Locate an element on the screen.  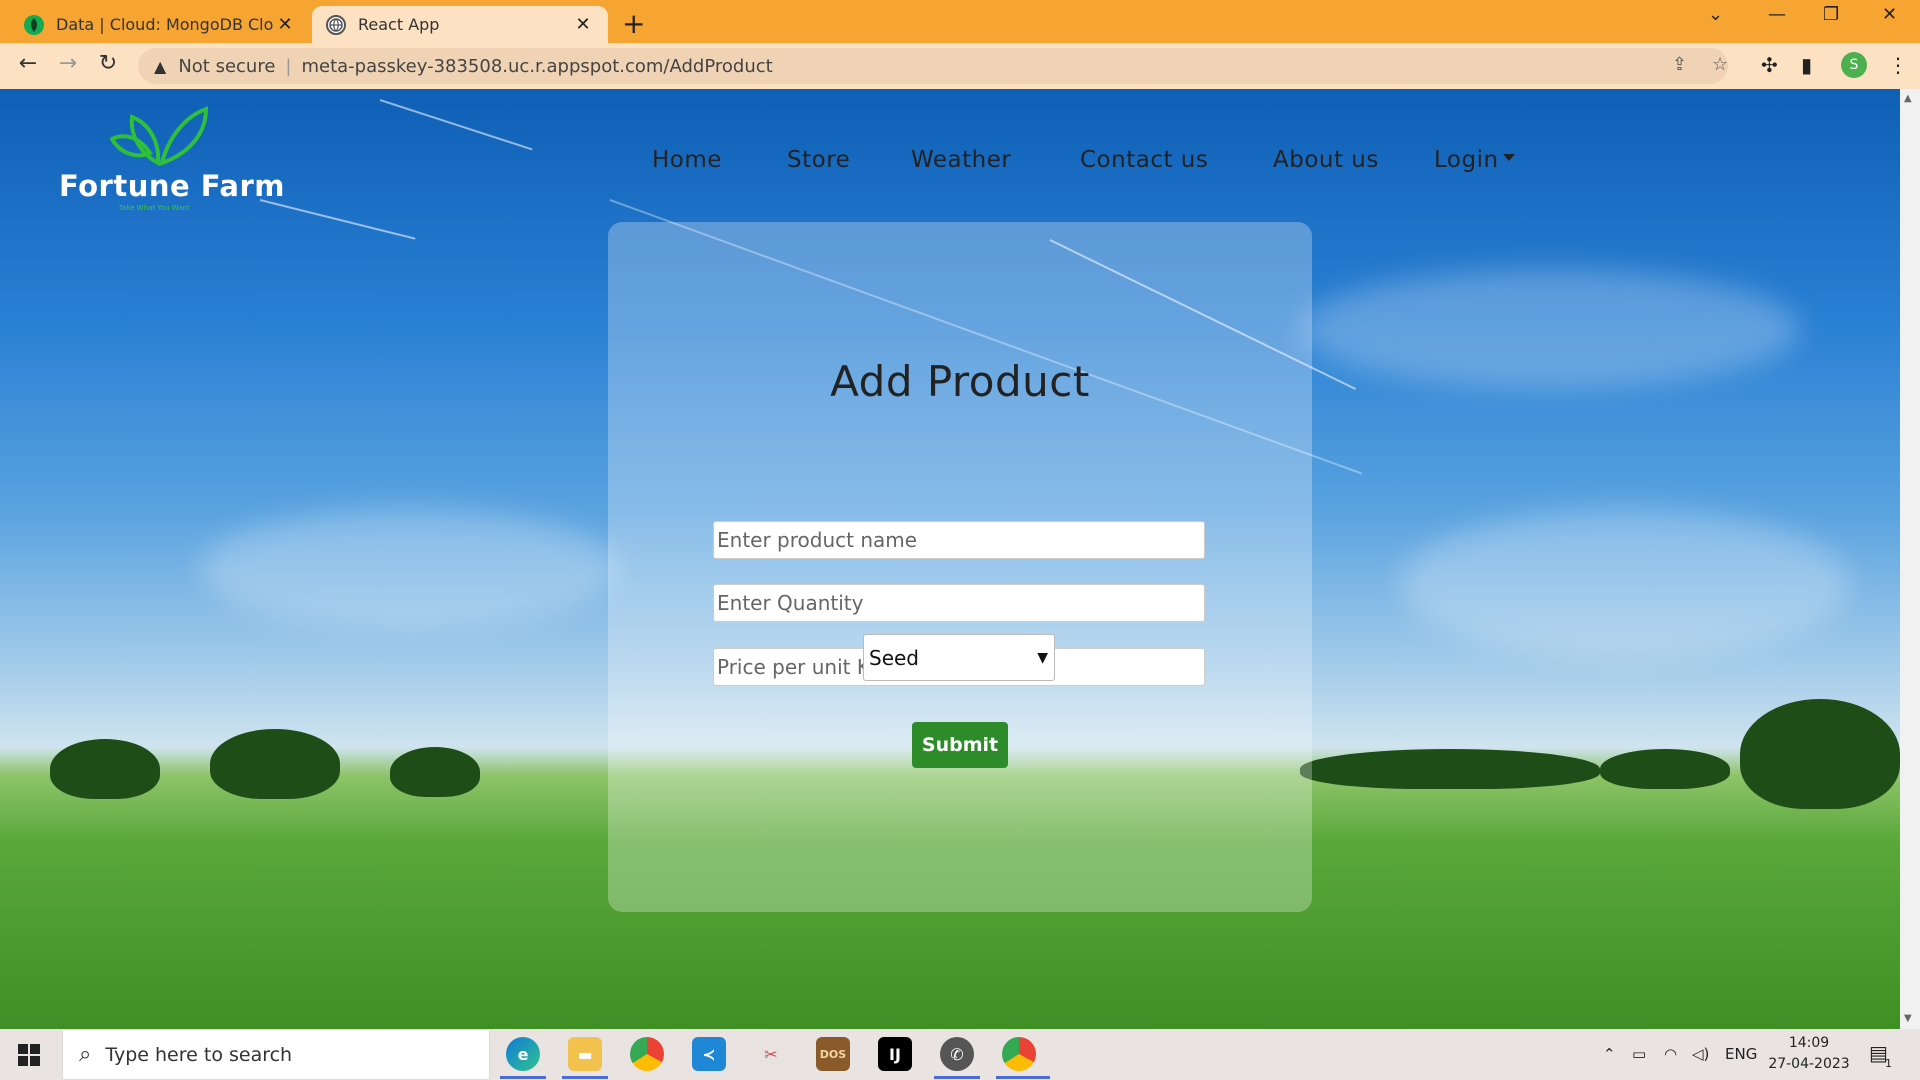
snipping-tool-icon: ✂ is located at coordinates (771, 1054).